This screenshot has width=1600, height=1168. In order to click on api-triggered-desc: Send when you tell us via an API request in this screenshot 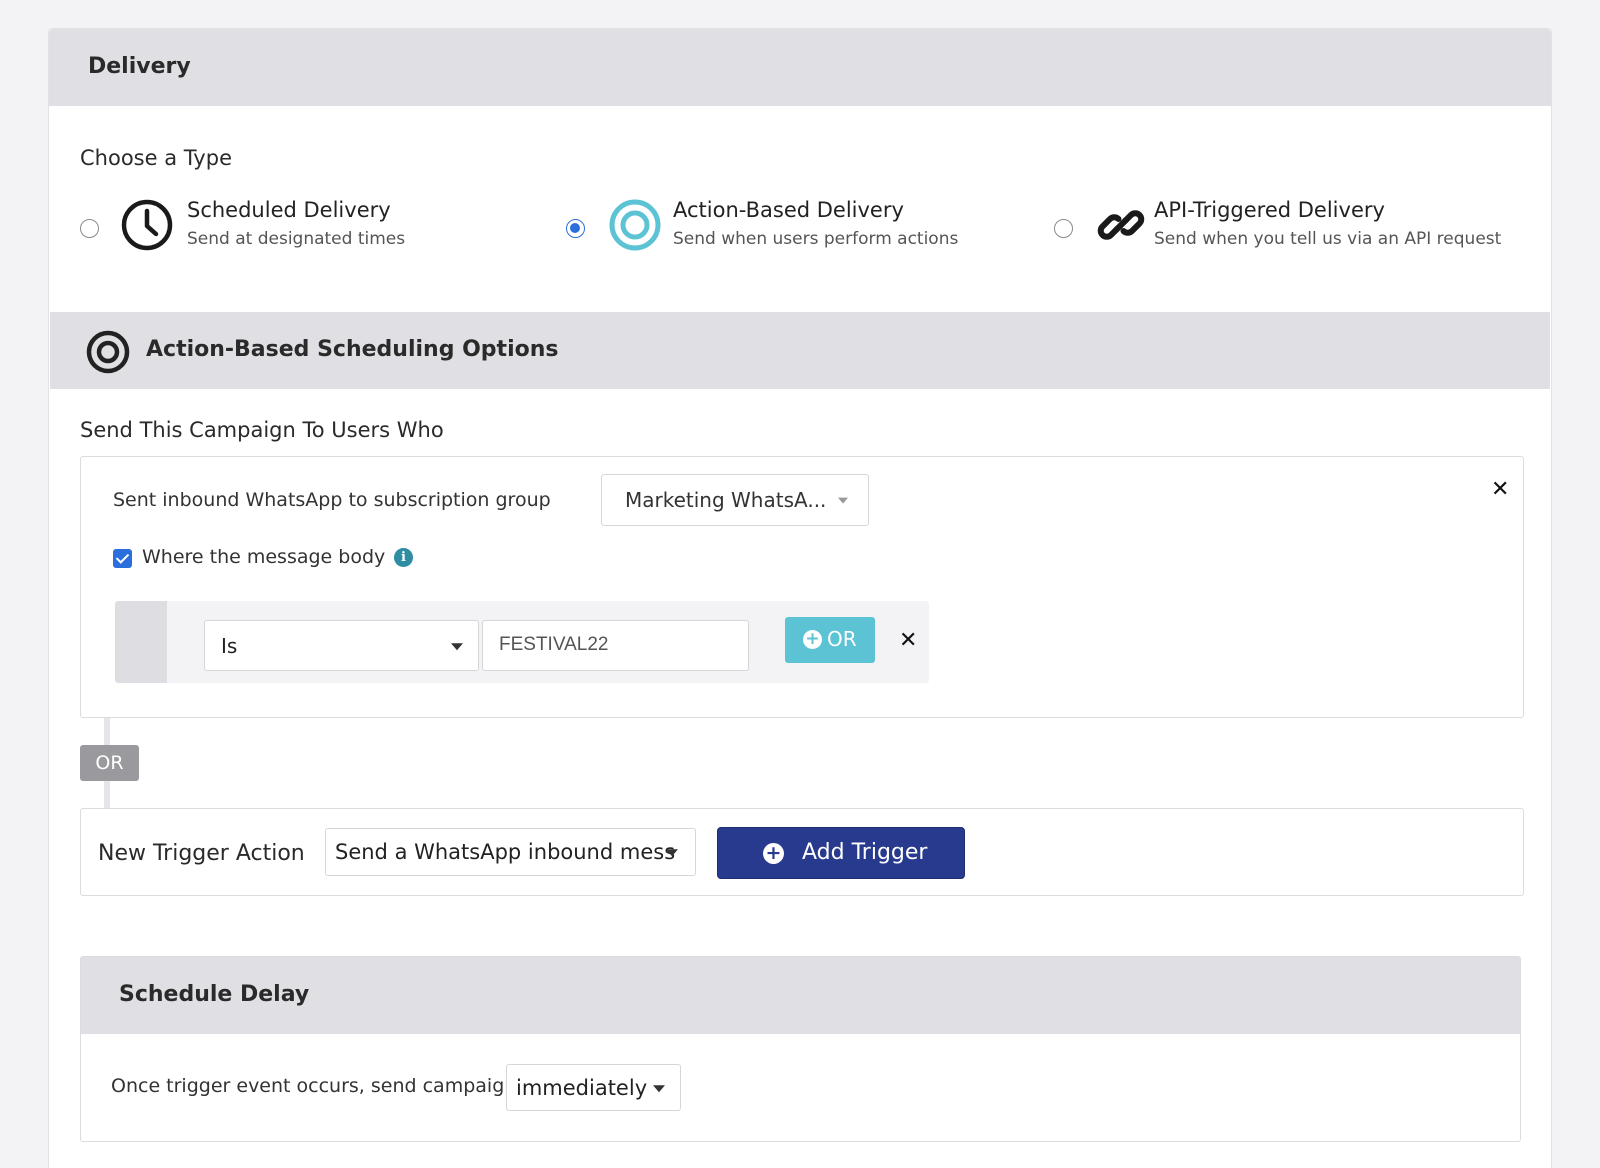, I will do `click(1328, 239)`.